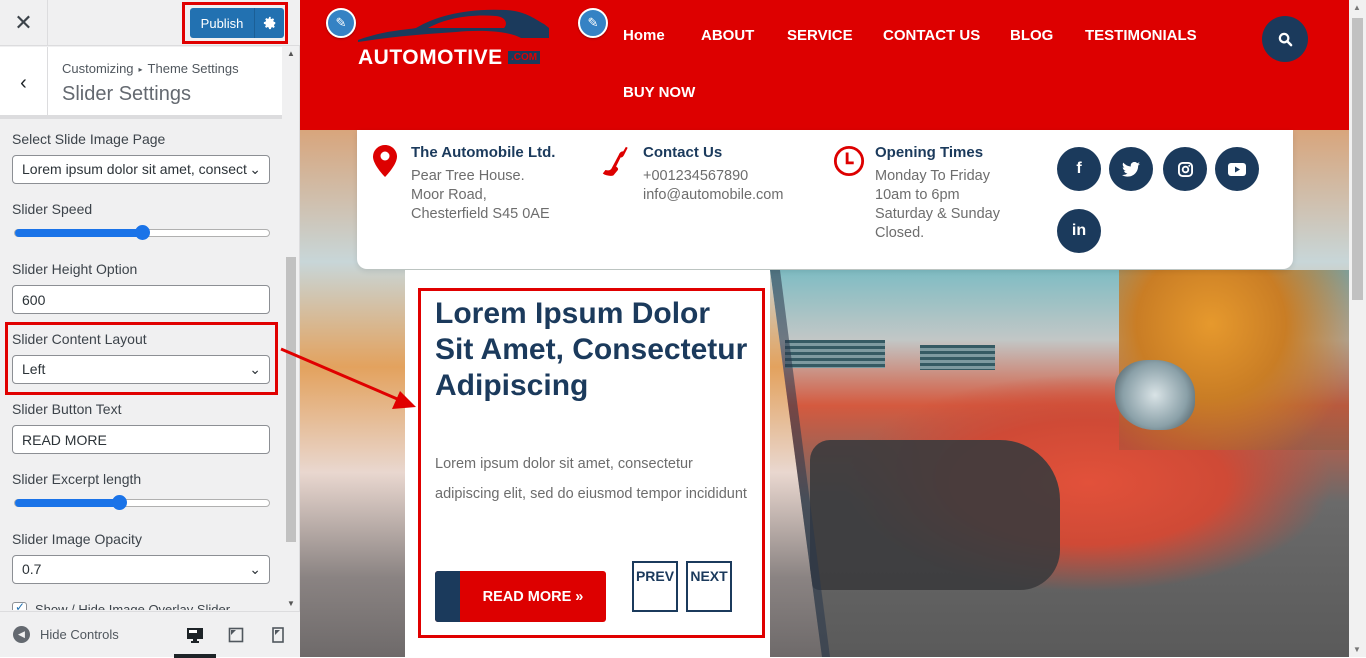 The height and width of the screenshot is (658, 1366). I want to click on hide-controls-button: ◀ Hide Controls, so click(66, 634).